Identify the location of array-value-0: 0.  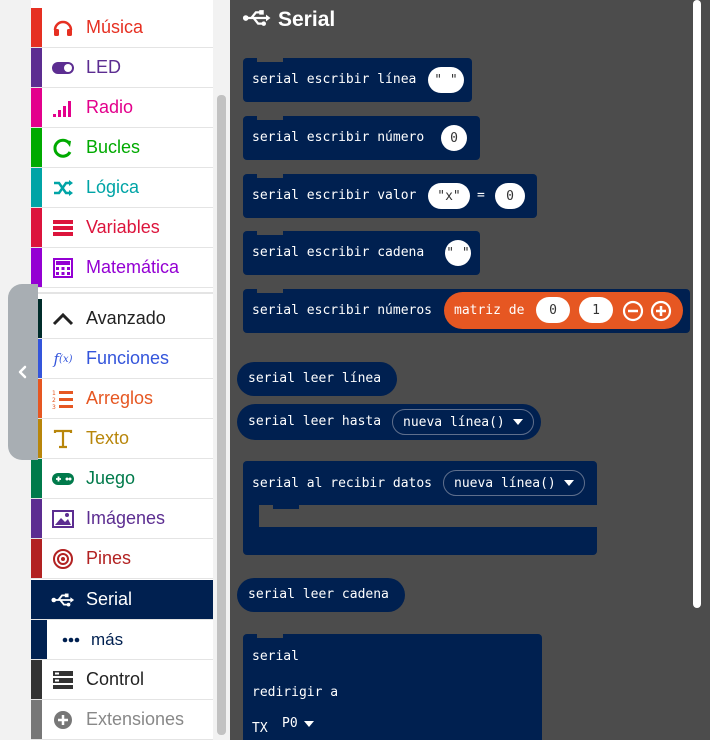
(553, 310).